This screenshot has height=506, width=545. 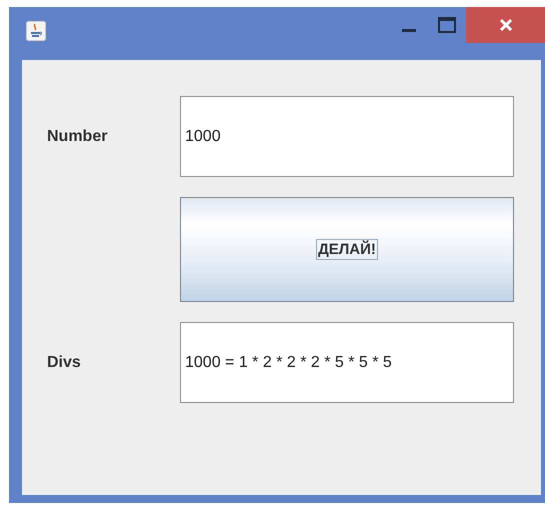 I want to click on number-field: 1000, so click(x=347, y=136).